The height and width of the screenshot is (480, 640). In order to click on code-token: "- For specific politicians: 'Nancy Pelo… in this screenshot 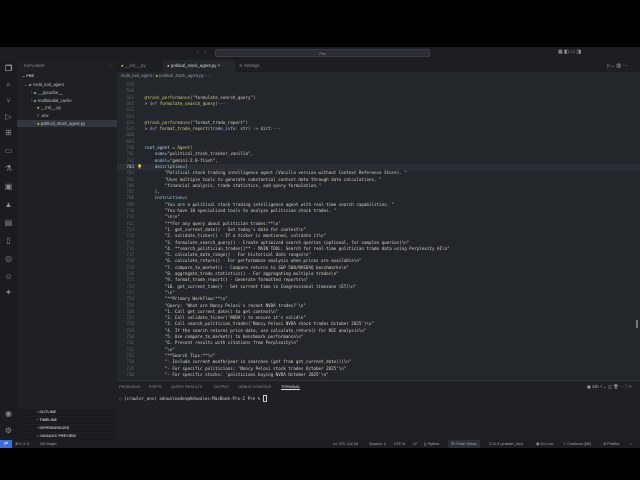, I will do `click(255, 368)`.